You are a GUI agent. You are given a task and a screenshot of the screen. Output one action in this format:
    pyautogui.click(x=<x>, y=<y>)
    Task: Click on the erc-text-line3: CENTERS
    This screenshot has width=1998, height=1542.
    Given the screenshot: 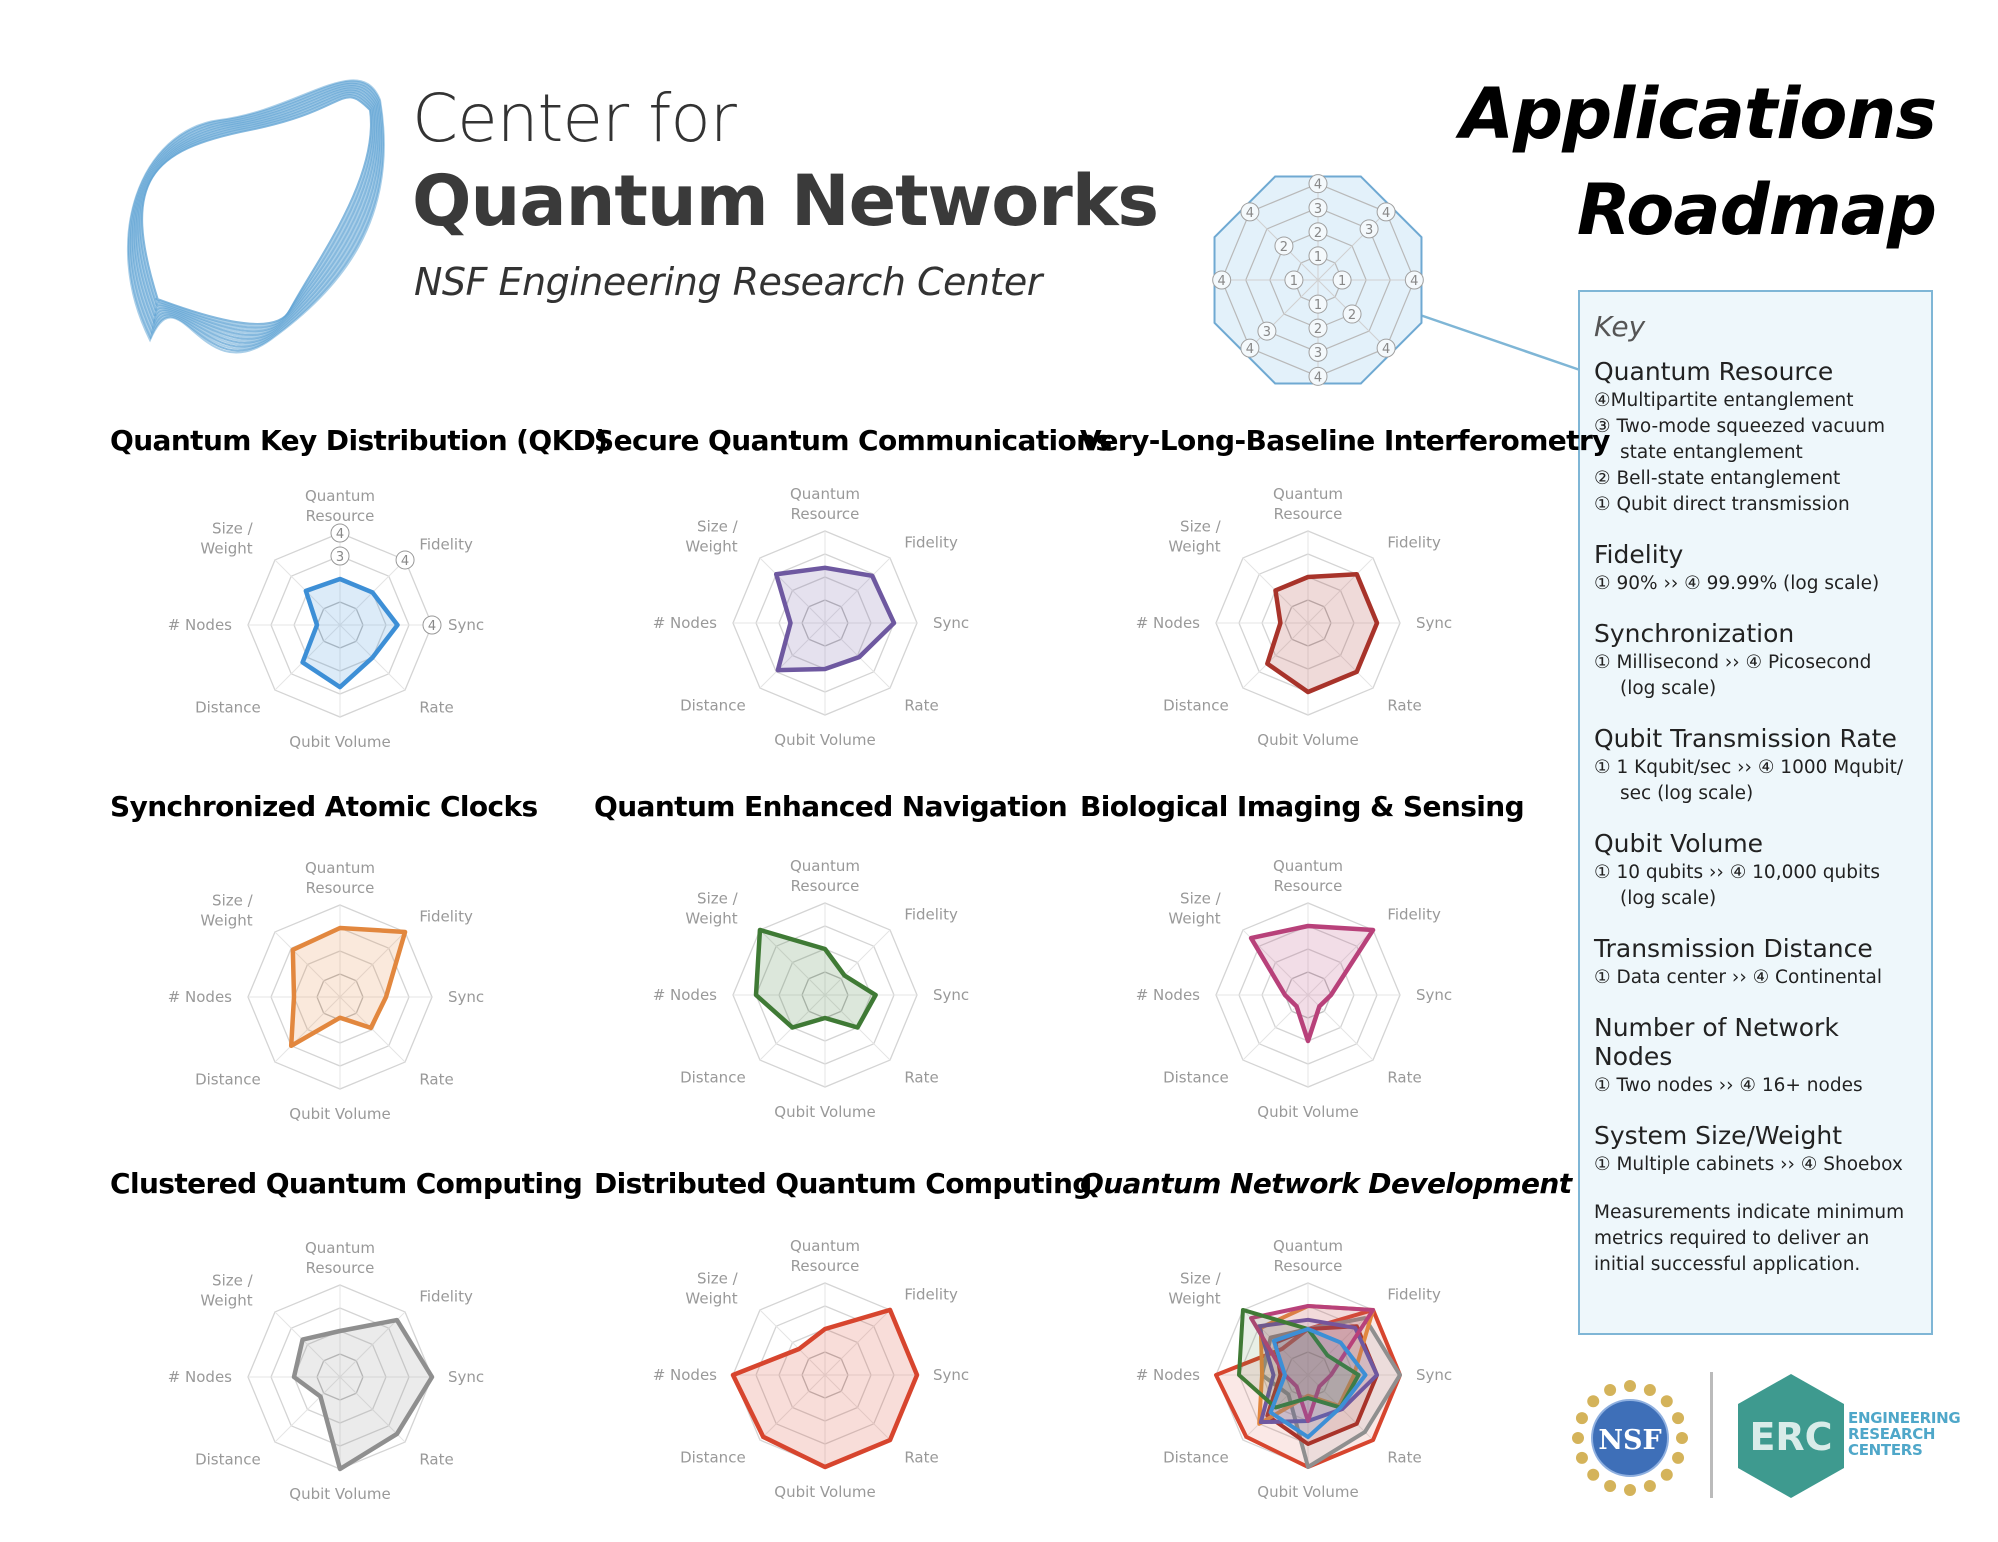 What is the action you would take?
    pyautogui.click(x=1885, y=1450)
    